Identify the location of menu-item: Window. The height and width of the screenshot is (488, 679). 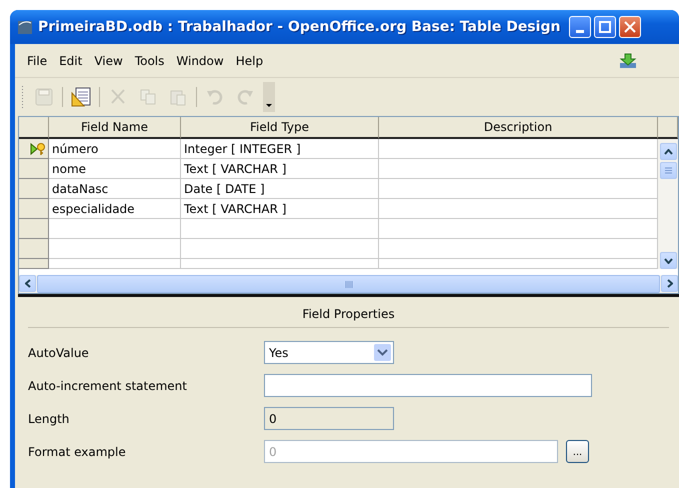
(200, 61).